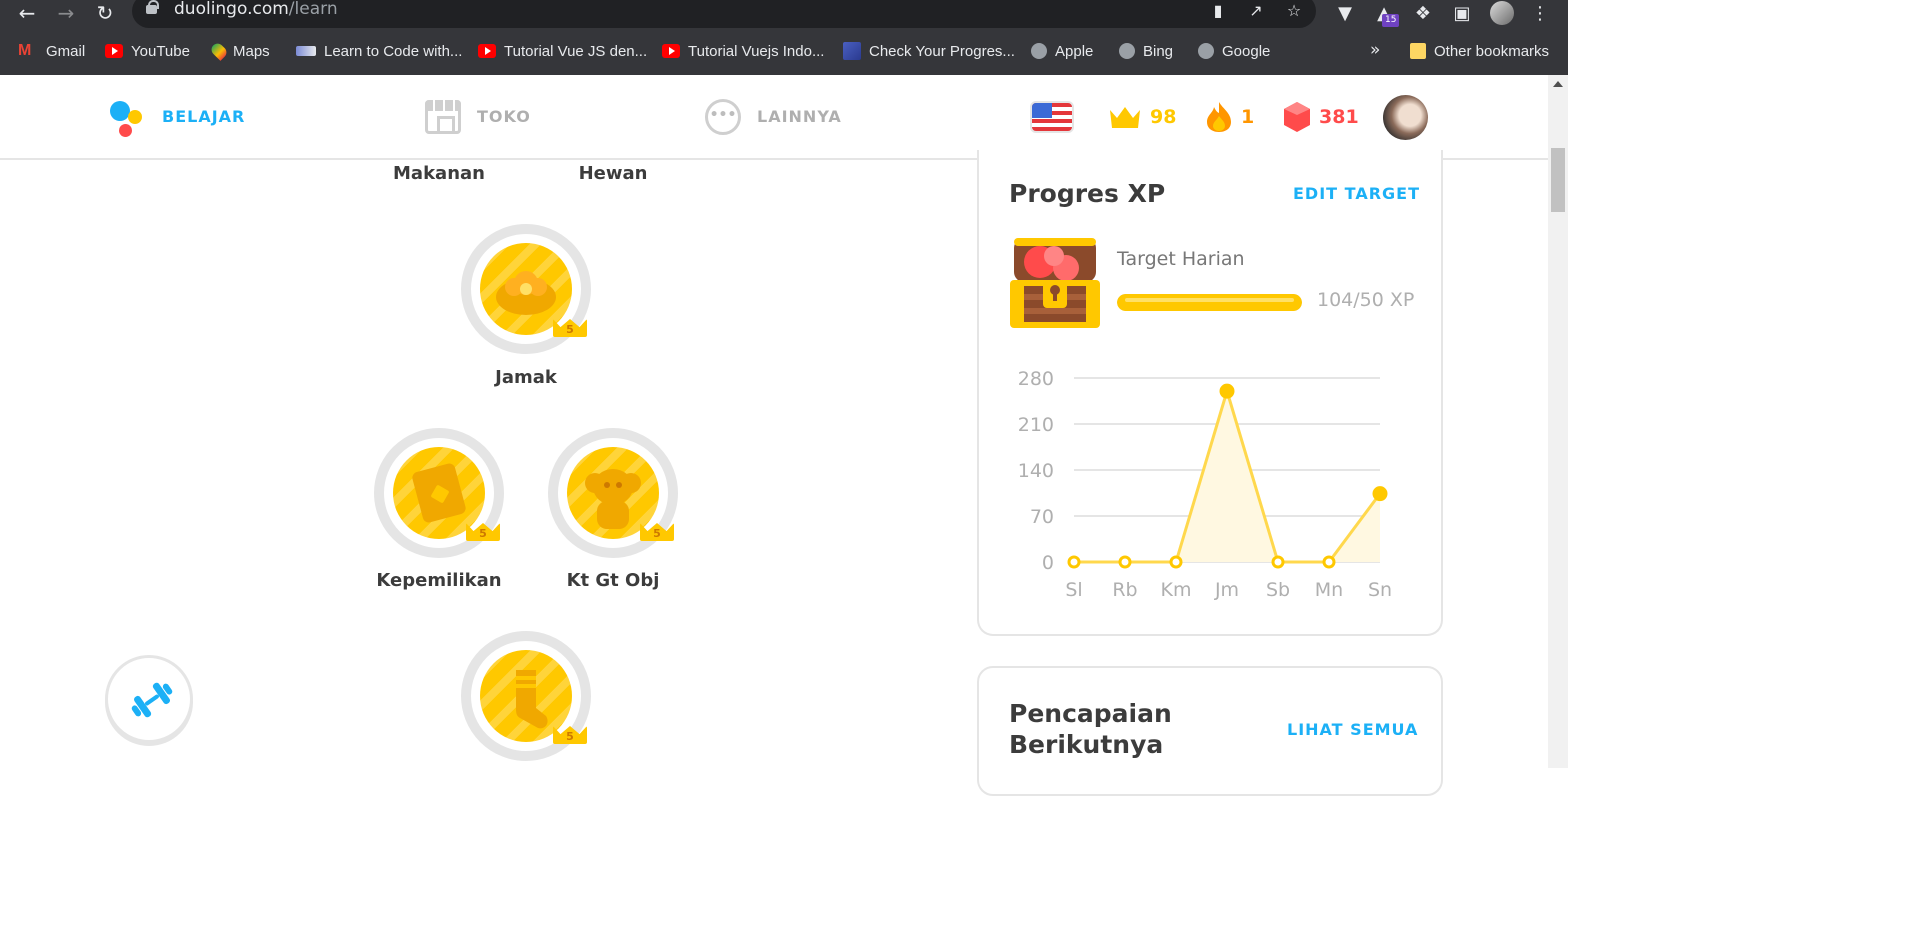 The image size is (1920, 940). Describe the element at coordinates (1125, 117) in the screenshot. I see `crown-icon` at that location.